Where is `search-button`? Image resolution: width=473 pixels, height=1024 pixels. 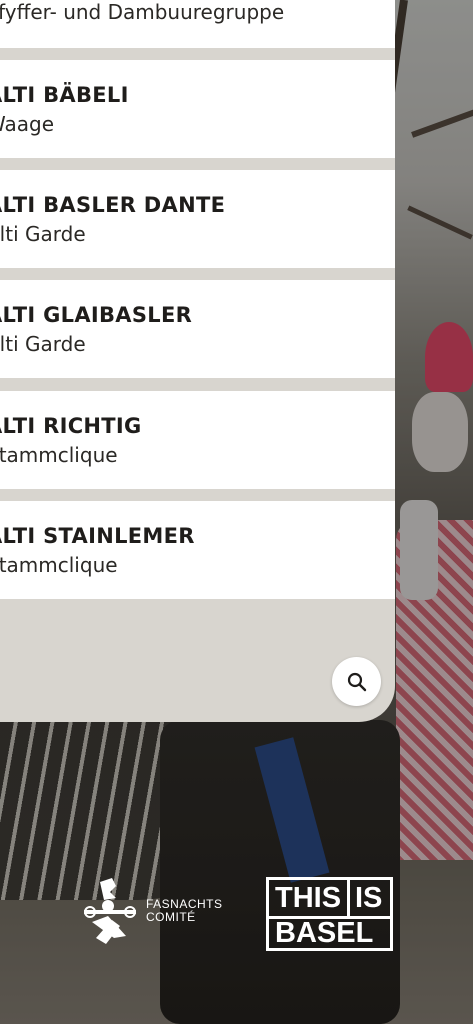
search-button is located at coordinates (356, 681).